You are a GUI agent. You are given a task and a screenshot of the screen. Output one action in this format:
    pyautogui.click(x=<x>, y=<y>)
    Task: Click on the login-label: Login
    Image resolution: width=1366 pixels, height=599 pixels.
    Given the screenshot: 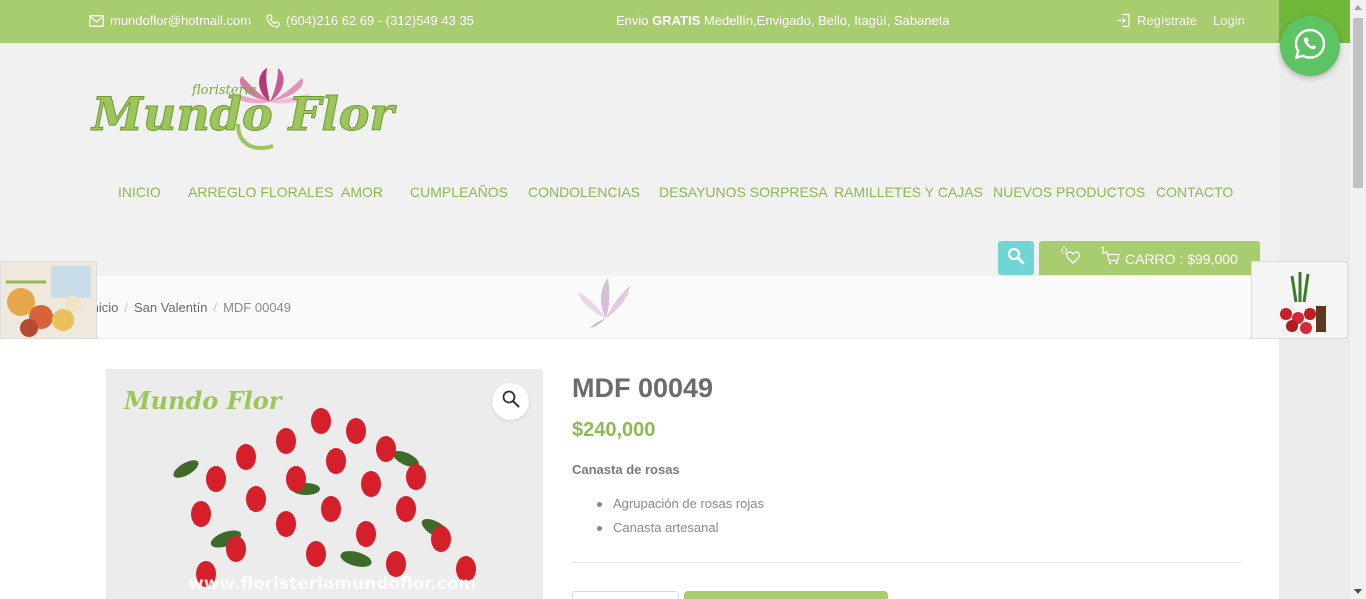 What is the action you would take?
    pyautogui.click(x=1229, y=20)
    